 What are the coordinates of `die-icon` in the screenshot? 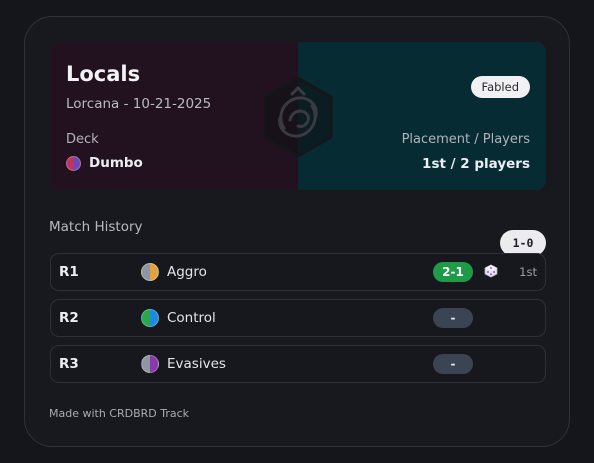 It's located at (491, 271).